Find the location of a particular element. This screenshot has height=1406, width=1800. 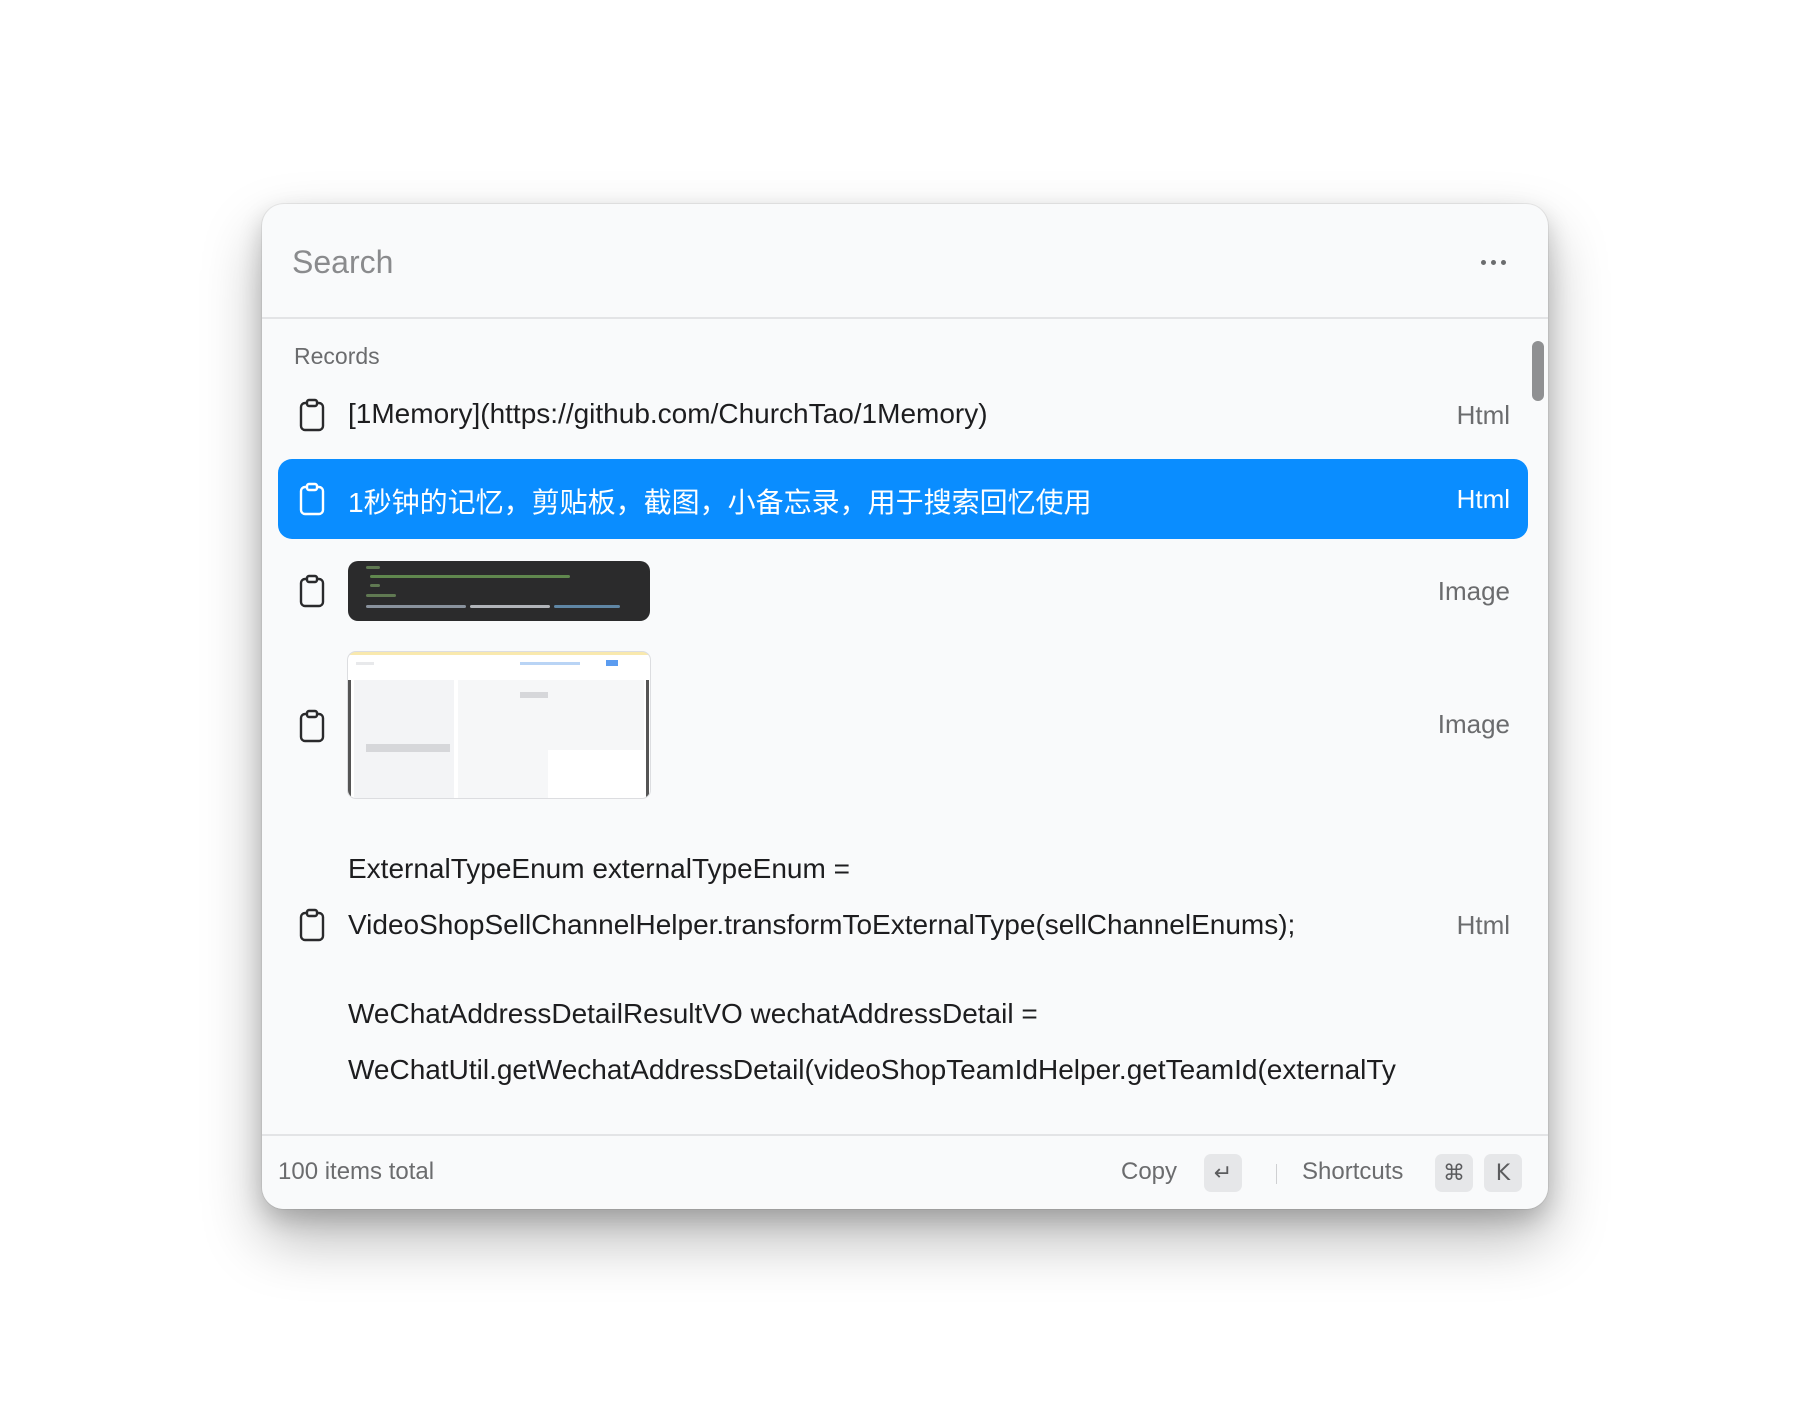

record-text: 1秒钟的记忆，剪贴板，截图，小备忘录，用于搜索回忆使用 is located at coordinates (720, 502).